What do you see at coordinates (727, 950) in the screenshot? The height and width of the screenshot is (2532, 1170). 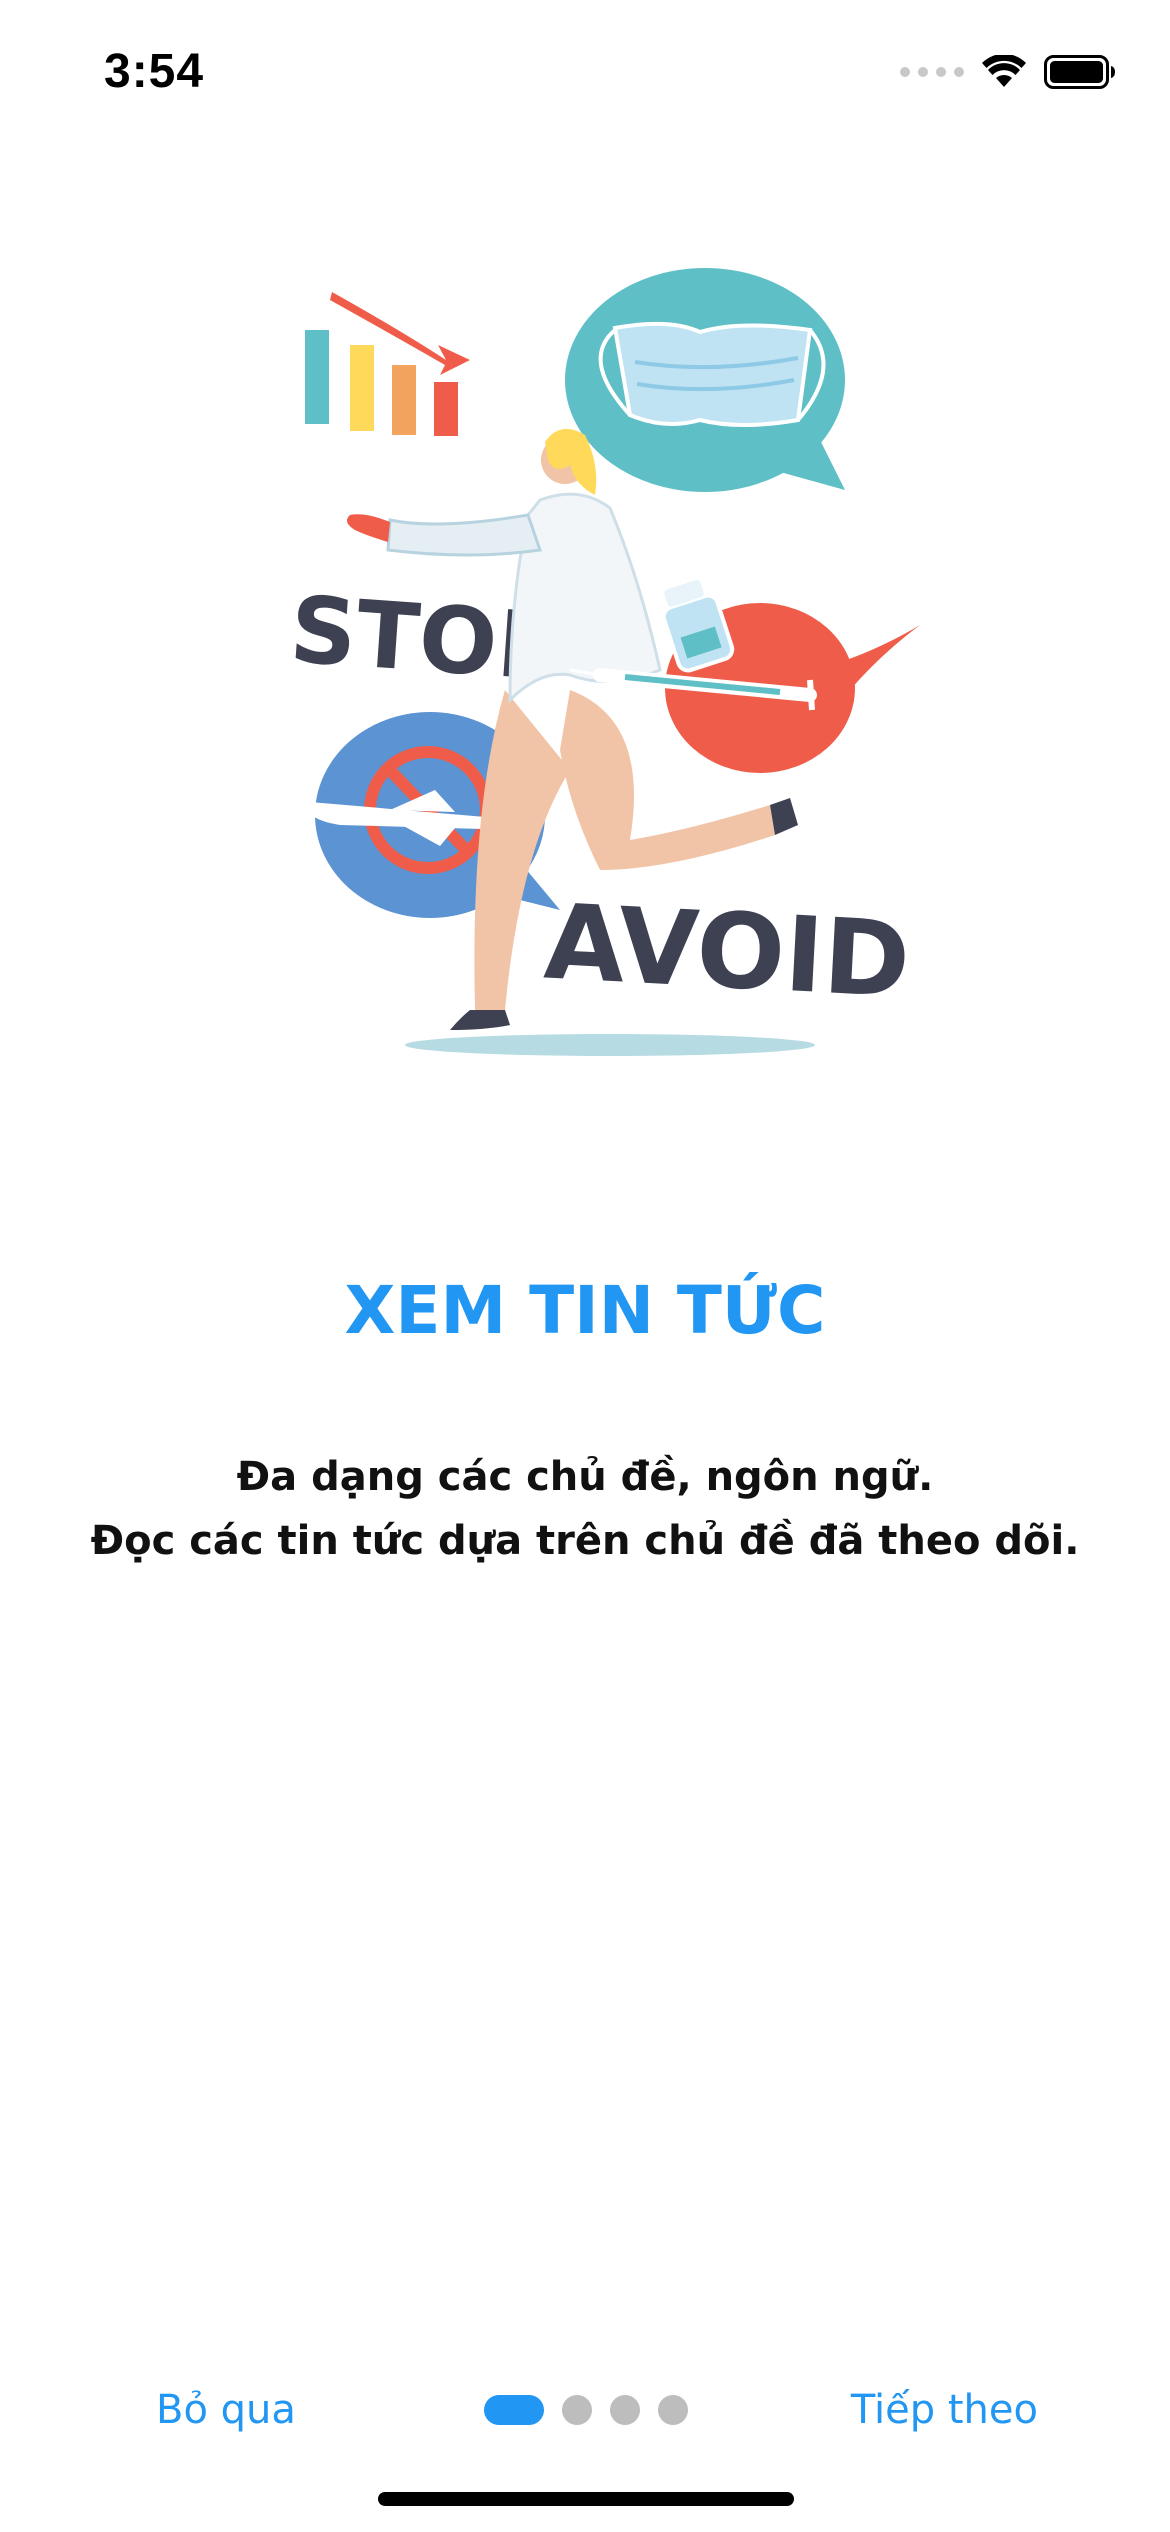 I see `avoid-text: AVOID` at bounding box center [727, 950].